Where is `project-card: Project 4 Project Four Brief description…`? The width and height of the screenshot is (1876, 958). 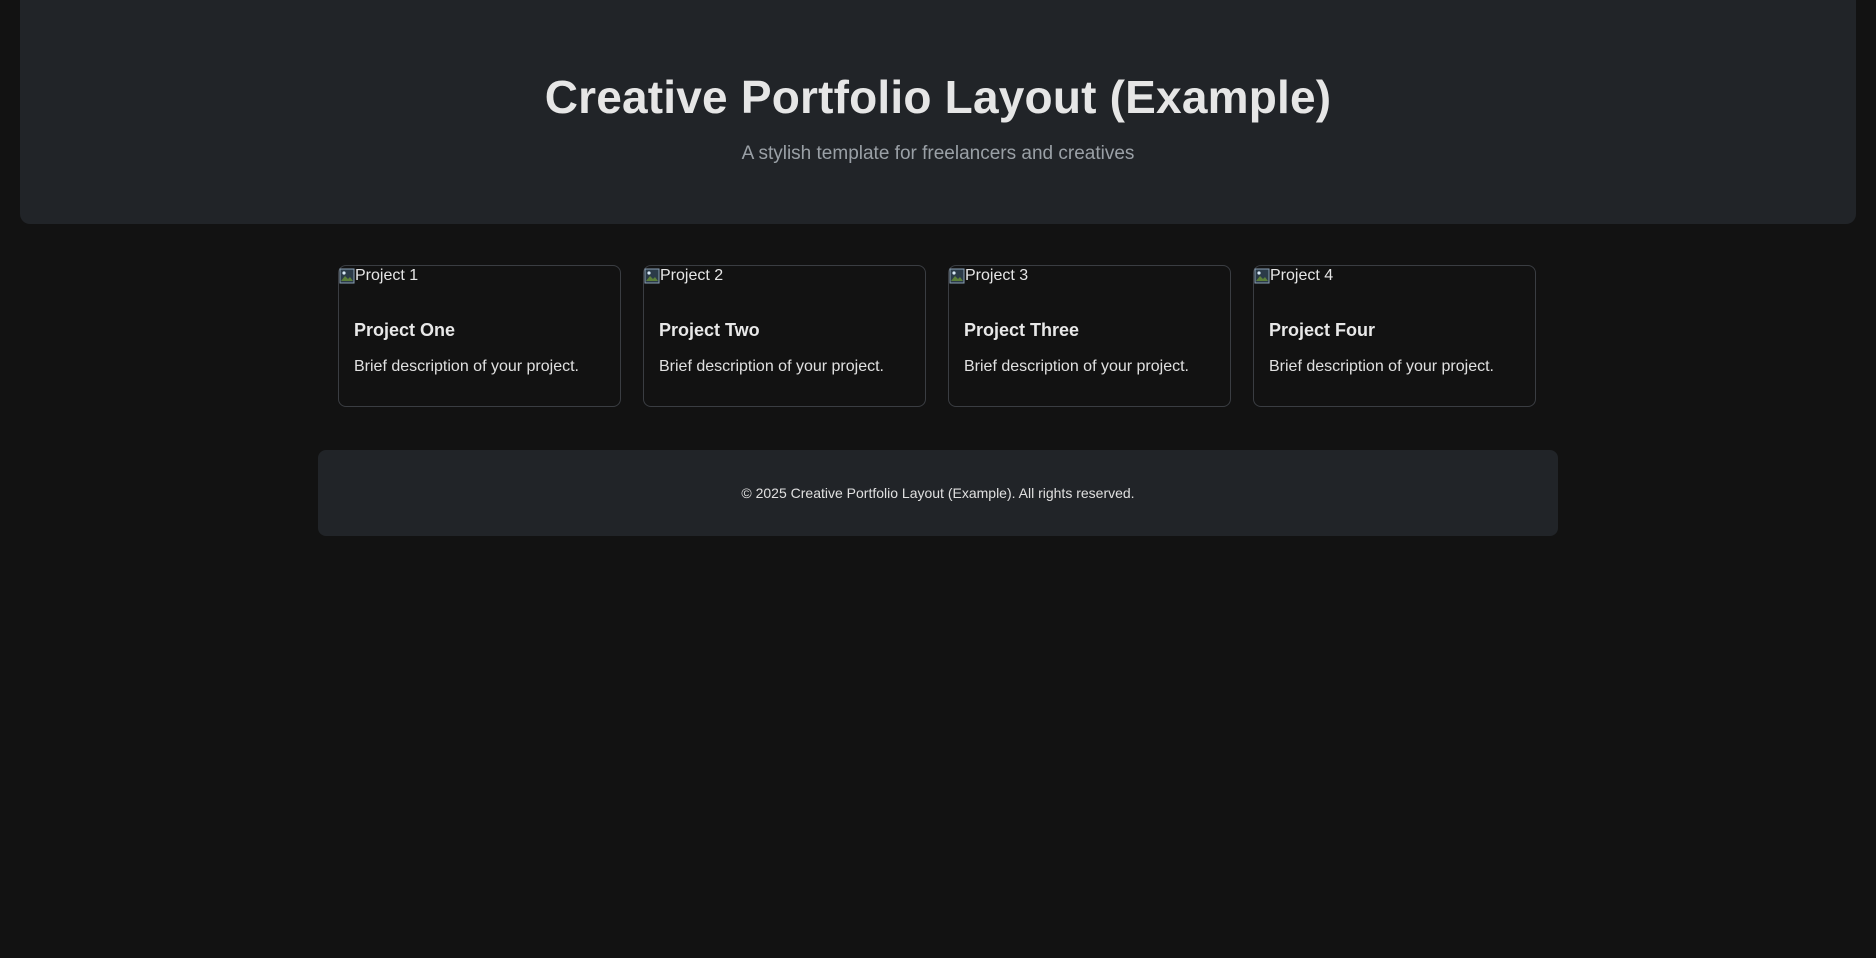 project-card: Project 4 Project Four Brief description… is located at coordinates (1394, 336).